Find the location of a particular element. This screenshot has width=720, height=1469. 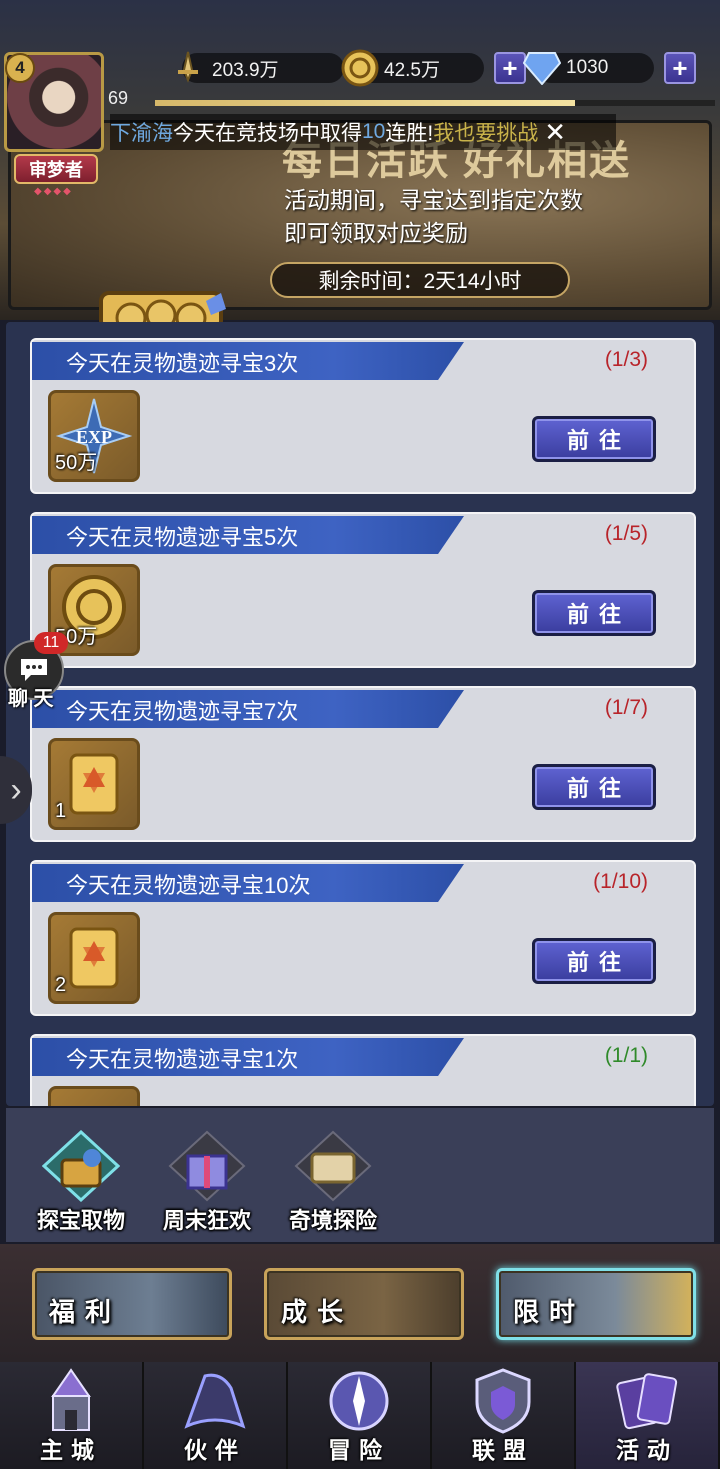

player-level-badge: 4 is located at coordinates (20, 68).